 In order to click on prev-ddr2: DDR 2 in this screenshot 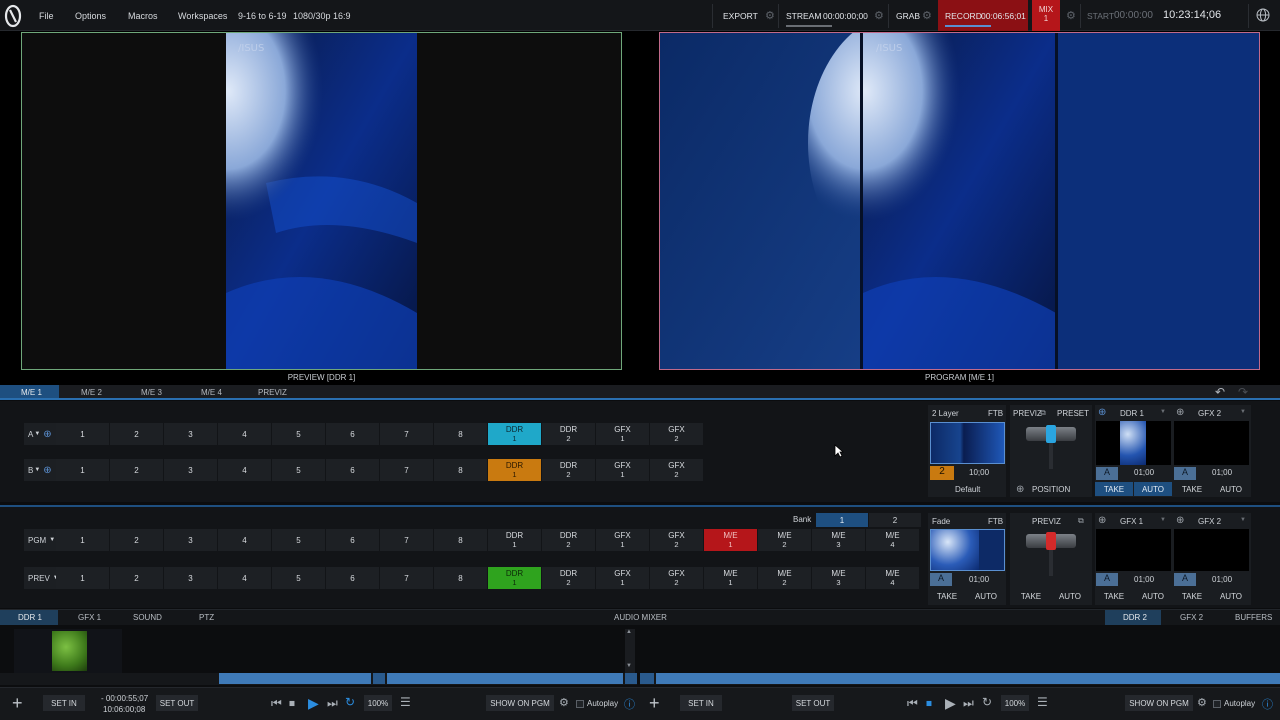, I will do `click(569, 578)`.